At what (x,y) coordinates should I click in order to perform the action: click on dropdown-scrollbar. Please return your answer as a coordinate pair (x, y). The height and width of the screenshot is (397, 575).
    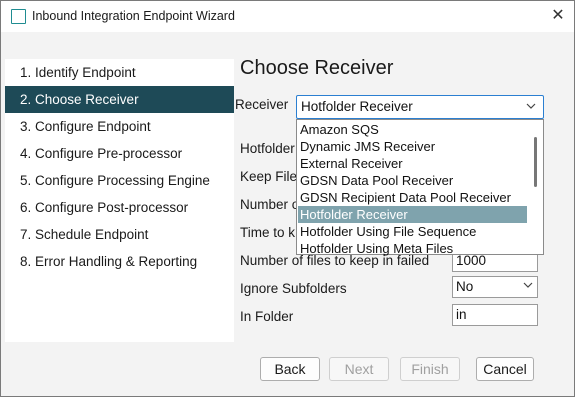
    Looking at the image, I should click on (536, 187).